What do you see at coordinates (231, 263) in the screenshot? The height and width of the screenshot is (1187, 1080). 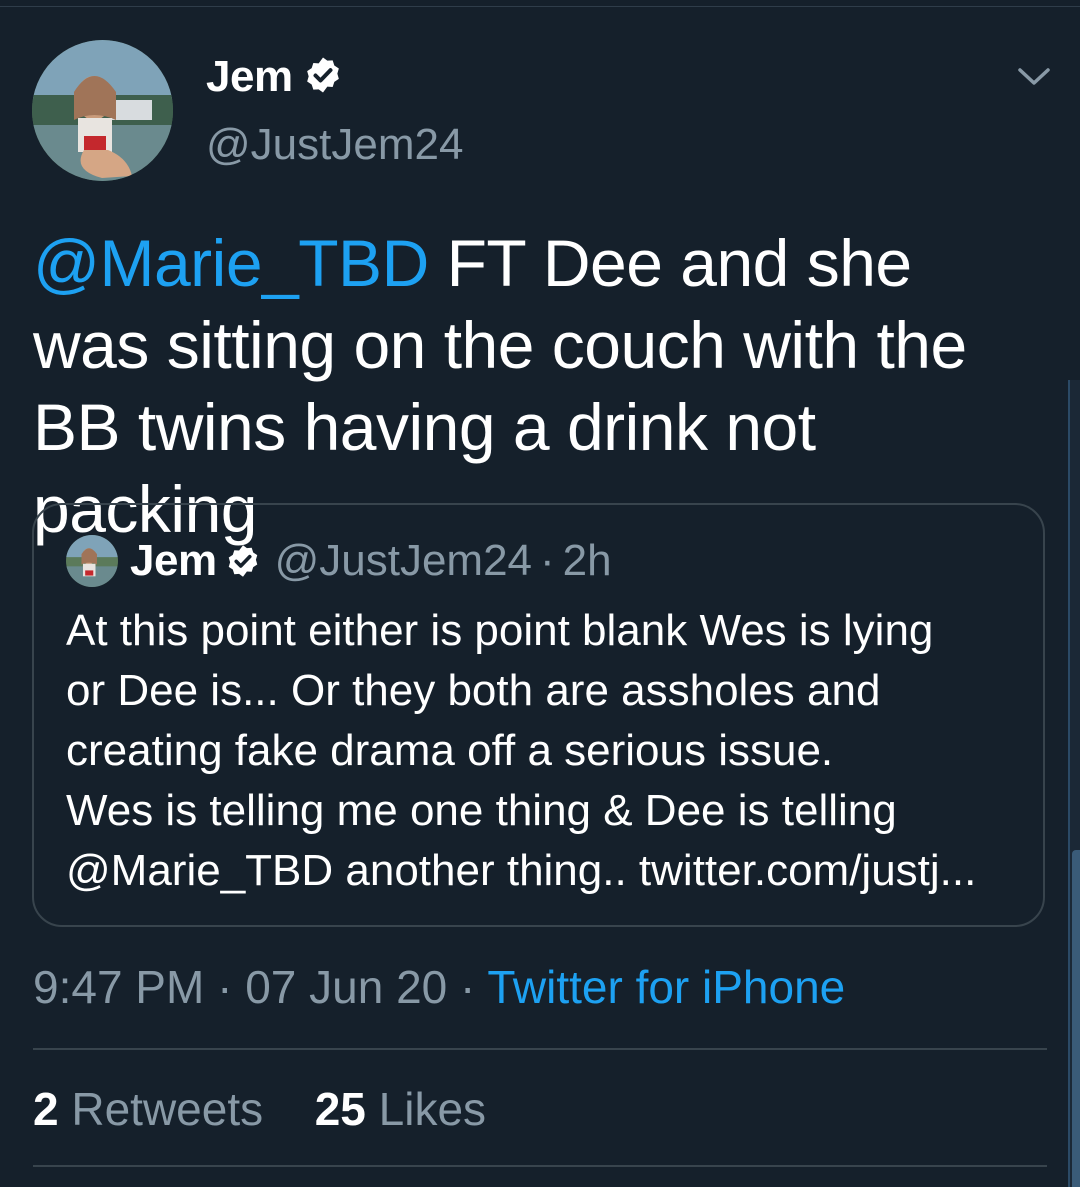 I see `mention-link: @Marie_TBD` at bounding box center [231, 263].